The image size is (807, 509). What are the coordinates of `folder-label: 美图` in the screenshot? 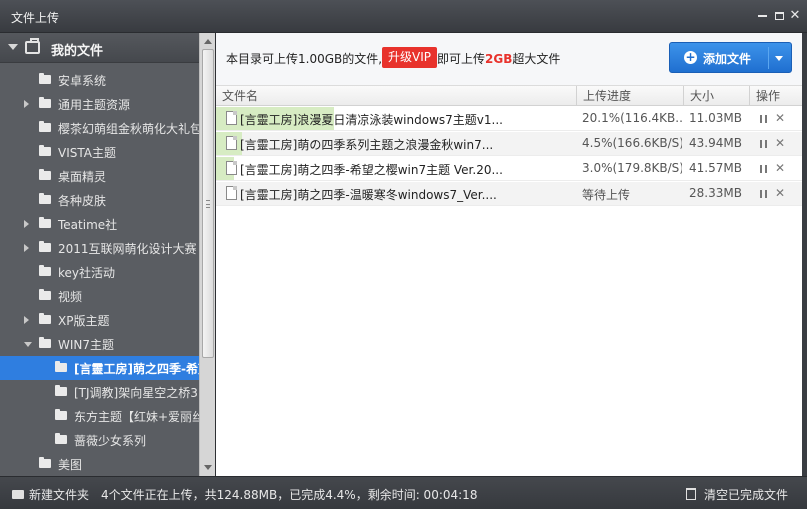 It's located at (70, 465).